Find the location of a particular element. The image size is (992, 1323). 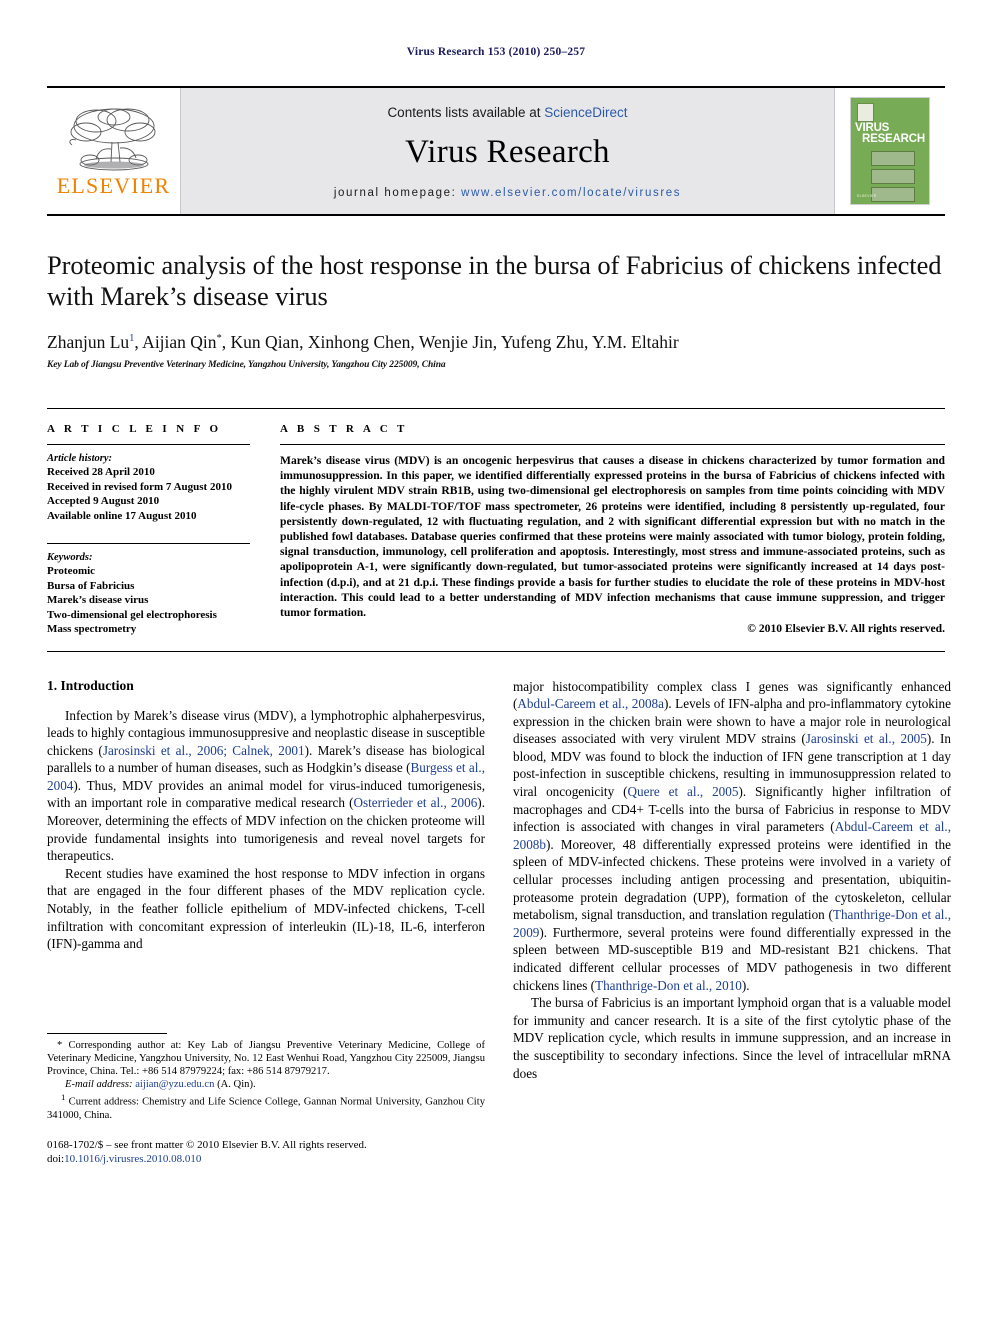

citation-link: Osterrieder et al., 2006 is located at coordinates (415, 802).